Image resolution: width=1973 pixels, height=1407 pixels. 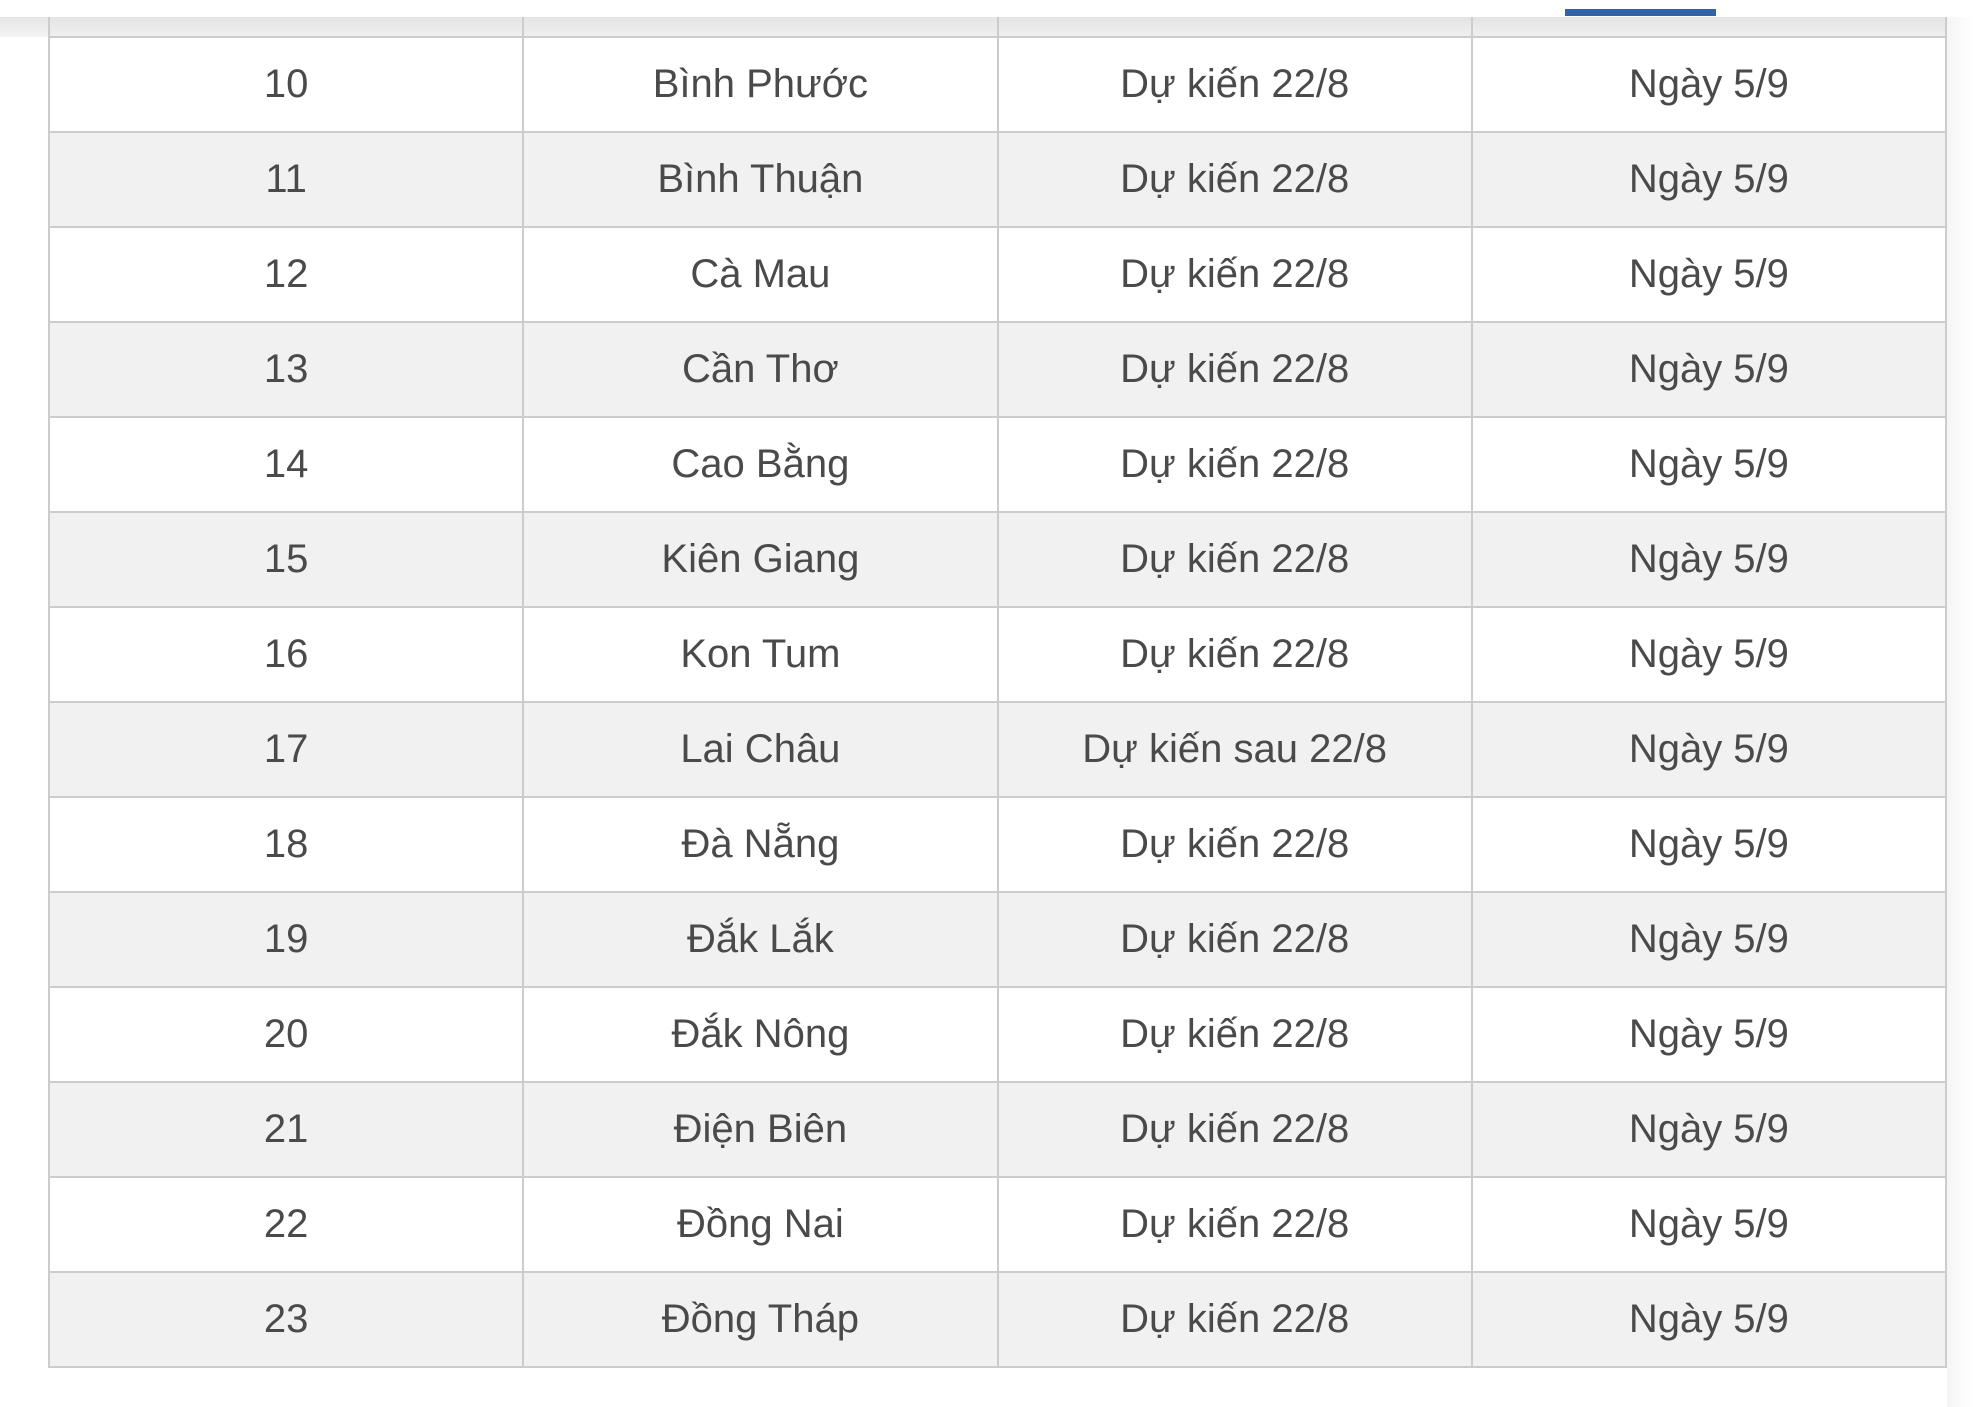 What do you see at coordinates (760, 940) in the screenshot?
I see `province-cell: Đắk Lắk` at bounding box center [760, 940].